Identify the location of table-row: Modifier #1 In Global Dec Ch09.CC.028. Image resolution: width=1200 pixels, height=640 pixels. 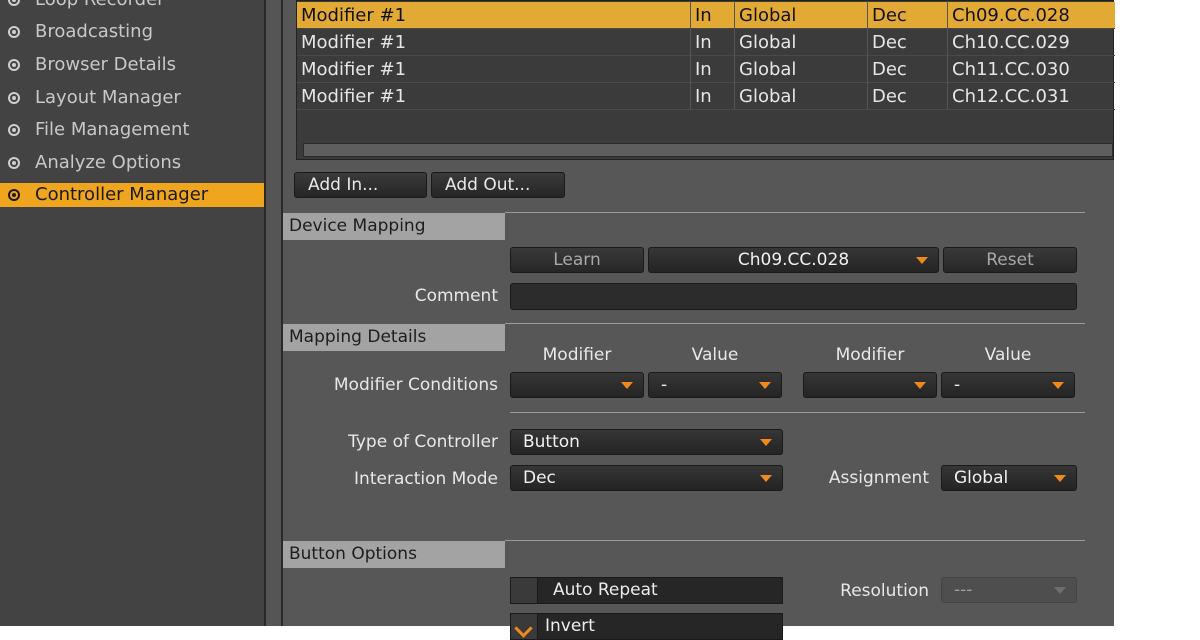
(706, 15).